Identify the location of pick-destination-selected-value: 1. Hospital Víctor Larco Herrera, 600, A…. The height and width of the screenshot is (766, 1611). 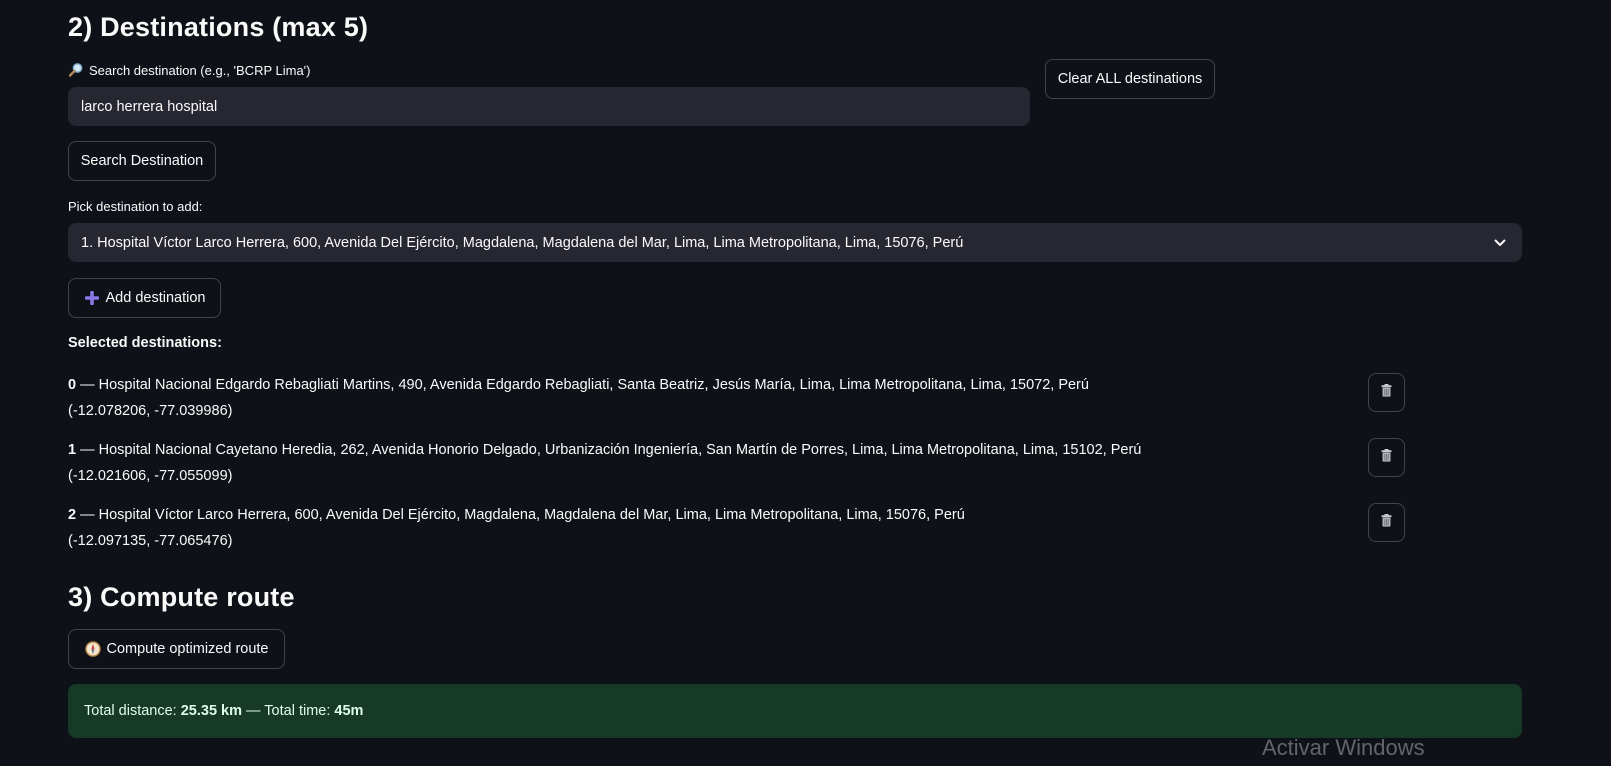
(522, 242).